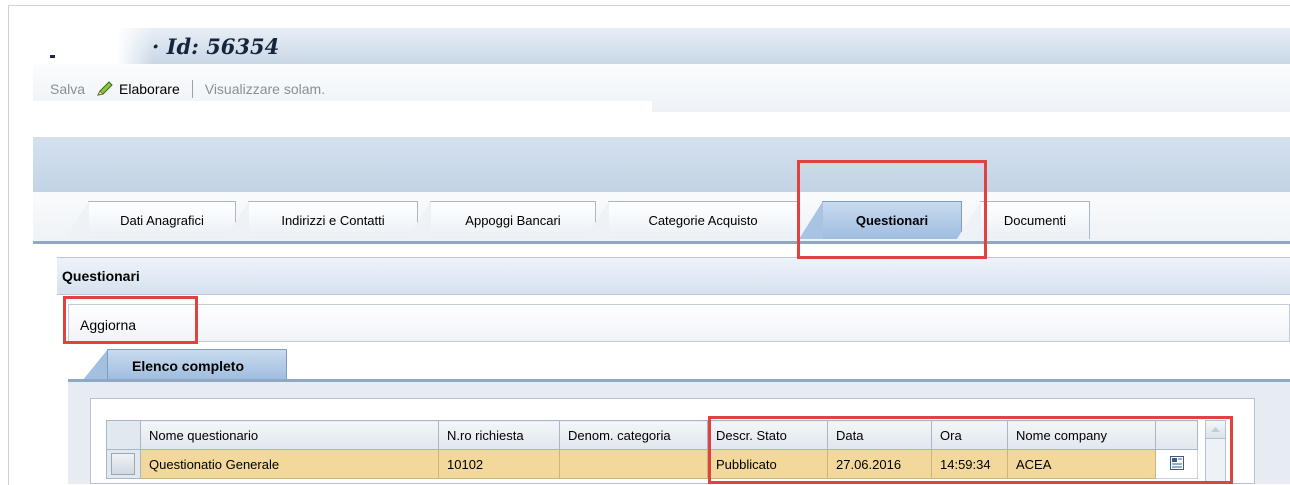  What do you see at coordinates (513, 220) in the screenshot?
I see `tab-label: Appoggi Bancari` at bounding box center [513, 220].